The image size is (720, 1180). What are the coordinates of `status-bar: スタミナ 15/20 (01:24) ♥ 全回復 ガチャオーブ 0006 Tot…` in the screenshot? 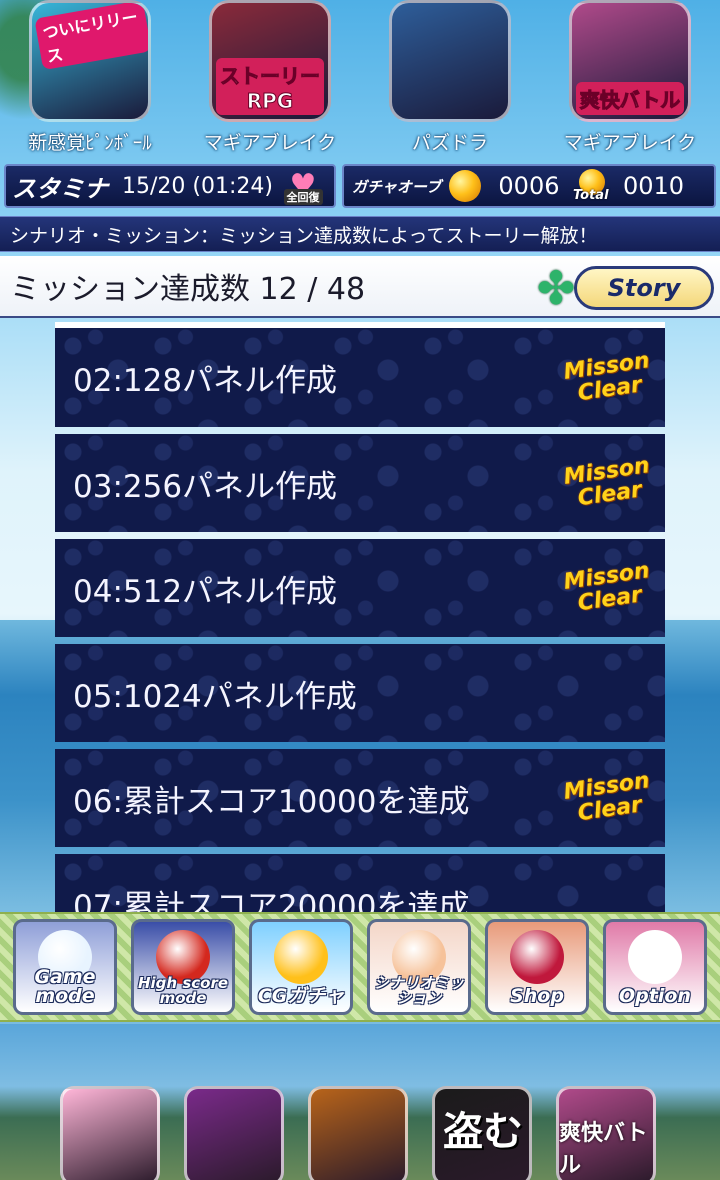 It's located at (360, 187).